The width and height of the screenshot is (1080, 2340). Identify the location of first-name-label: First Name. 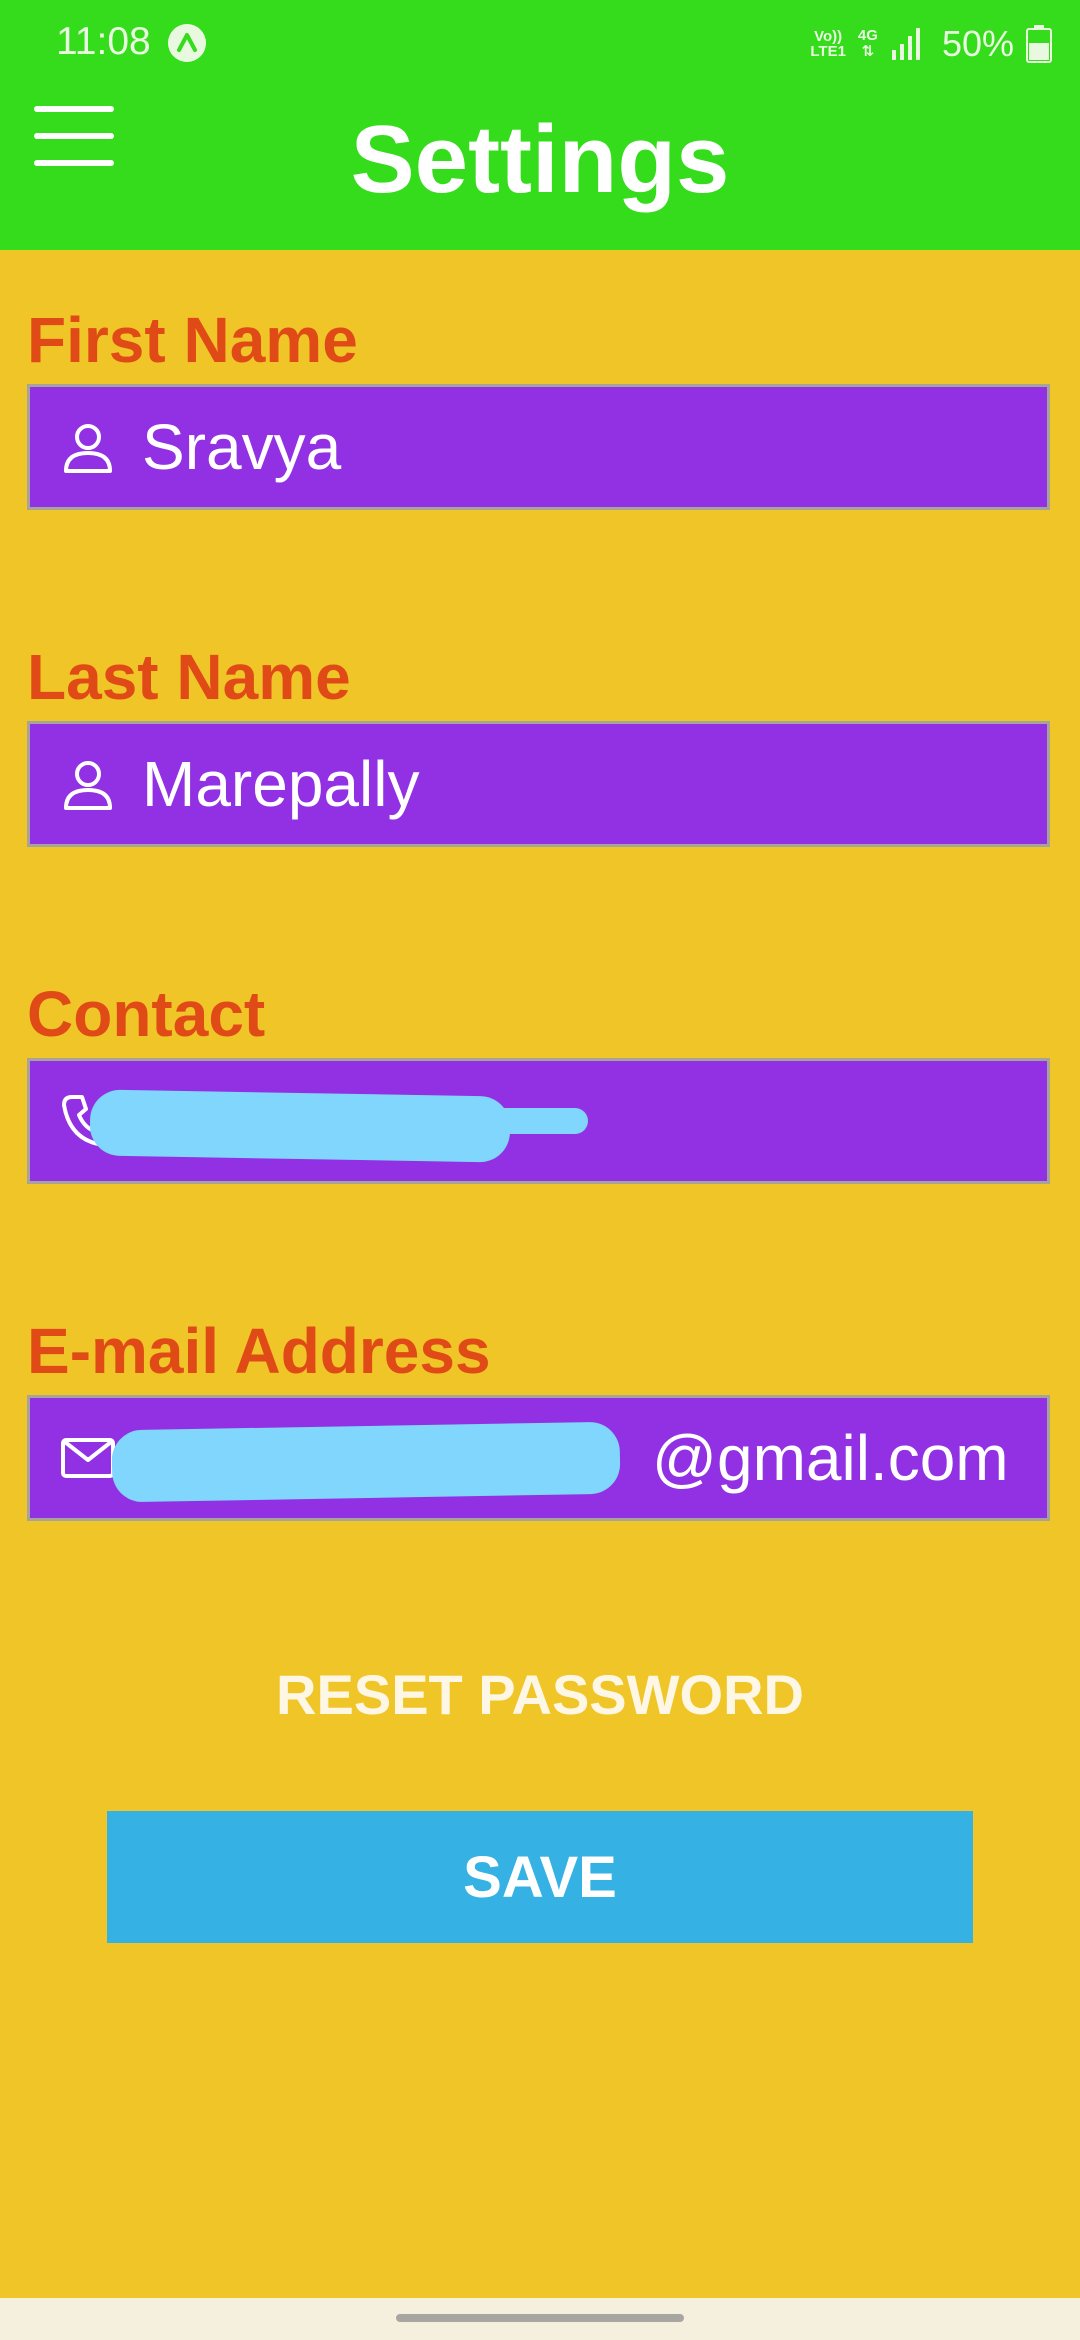
(192, 340).